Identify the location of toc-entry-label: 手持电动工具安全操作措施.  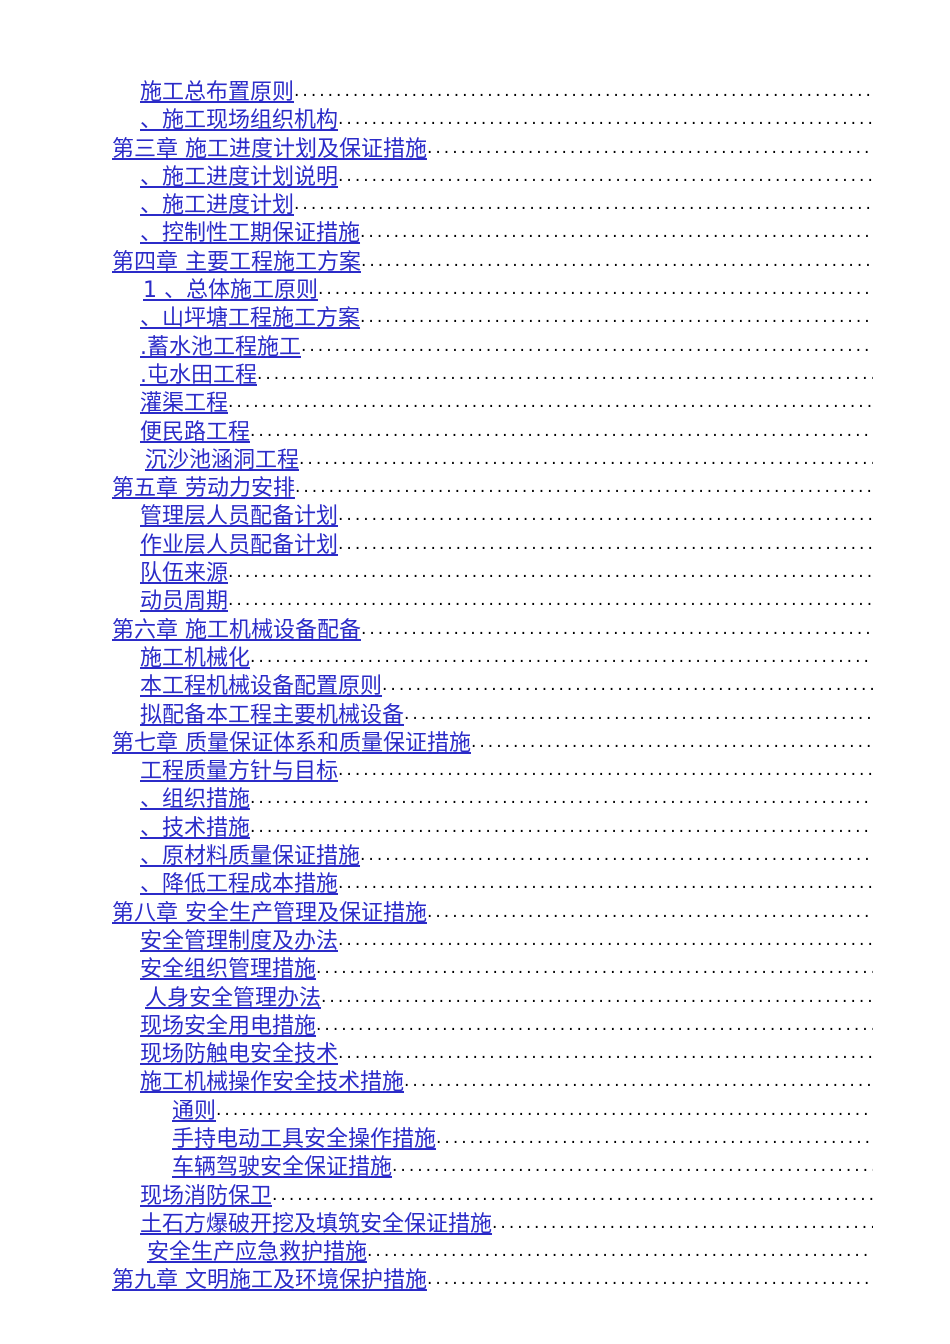
(304, 1139).